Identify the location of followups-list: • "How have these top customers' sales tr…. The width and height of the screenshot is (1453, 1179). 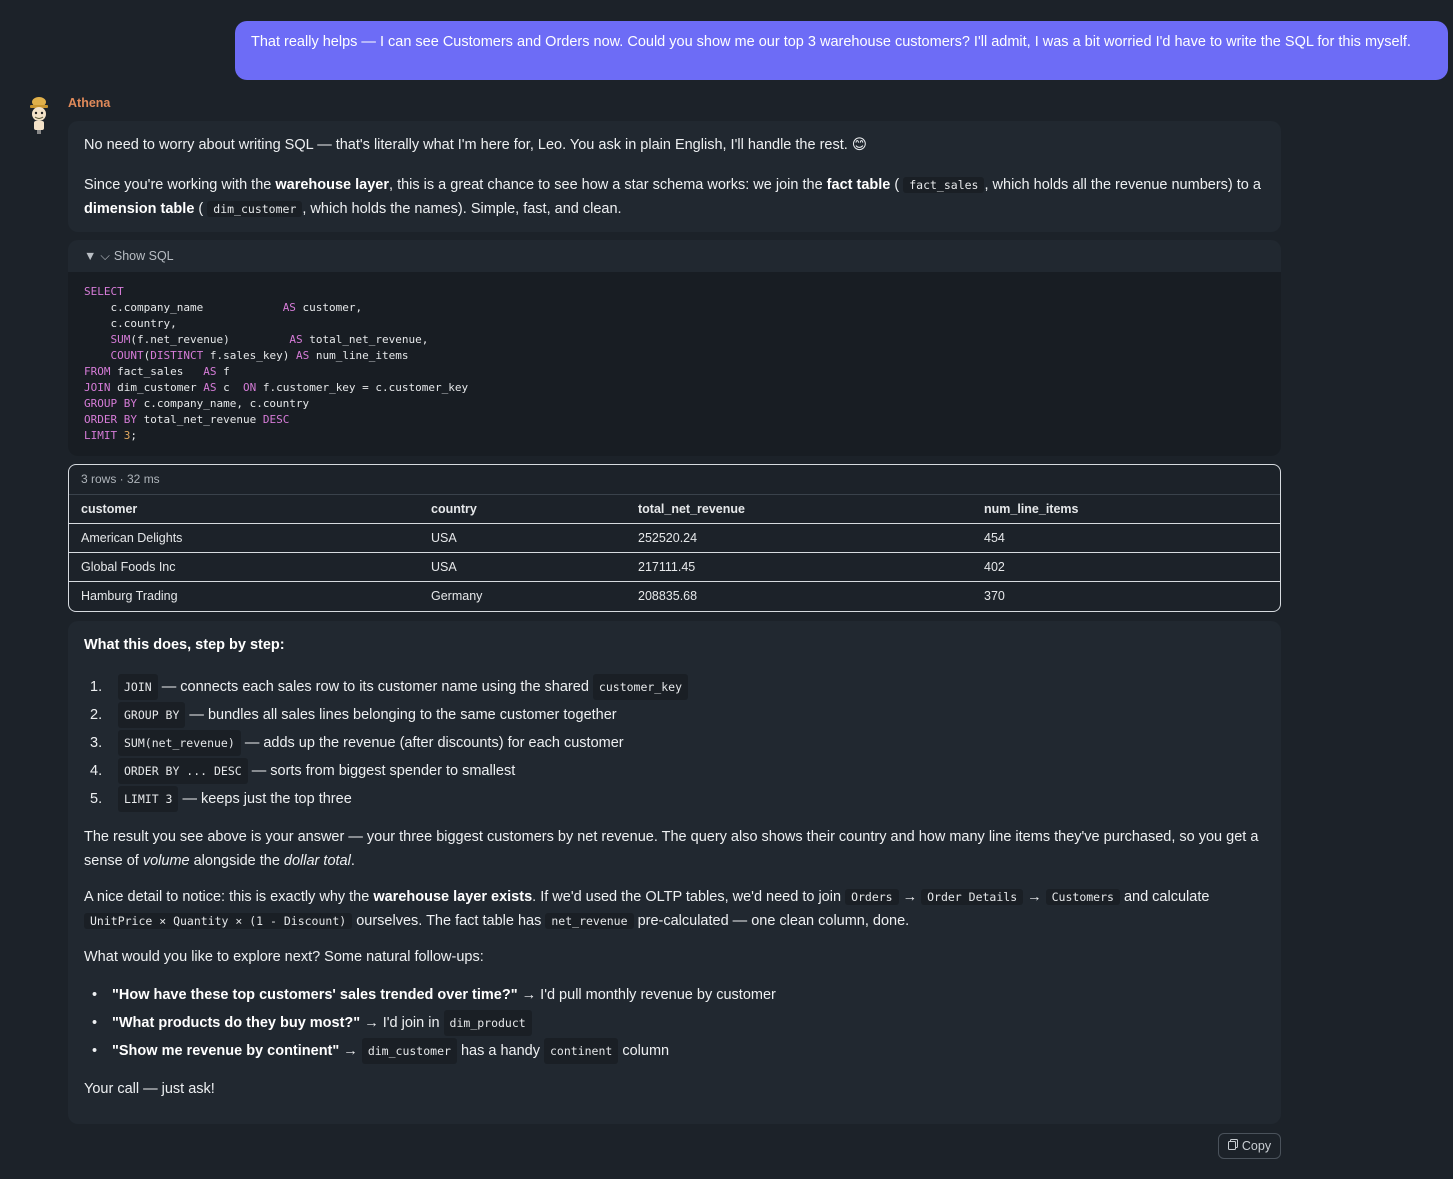
(674, 1023).